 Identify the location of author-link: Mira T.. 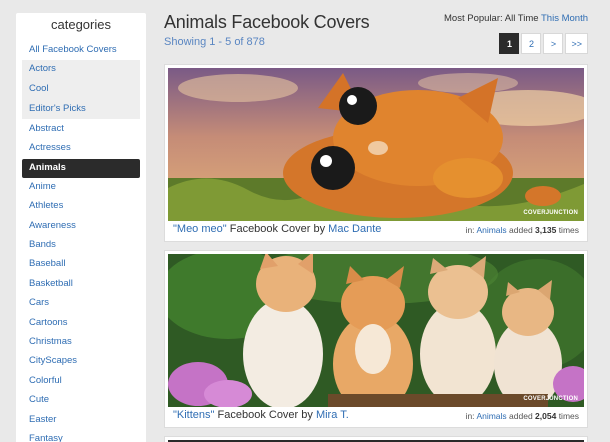
(332, 415).